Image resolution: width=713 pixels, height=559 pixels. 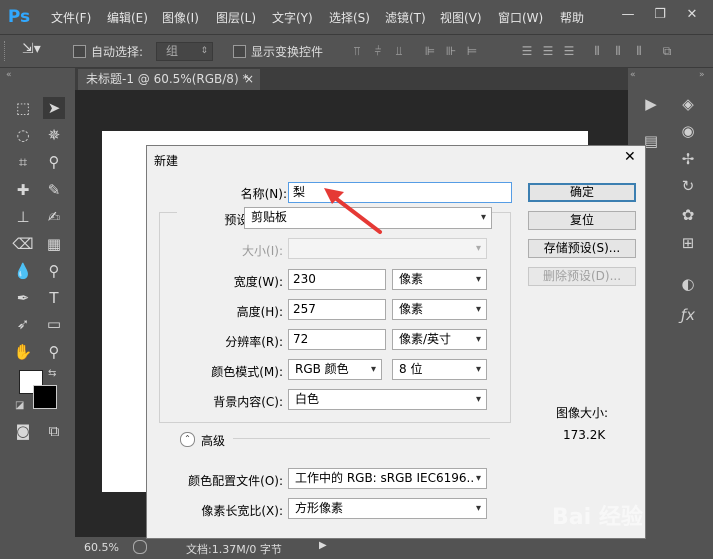 I want to click on menu-file: 文件(F), so click(x=71, y=17).